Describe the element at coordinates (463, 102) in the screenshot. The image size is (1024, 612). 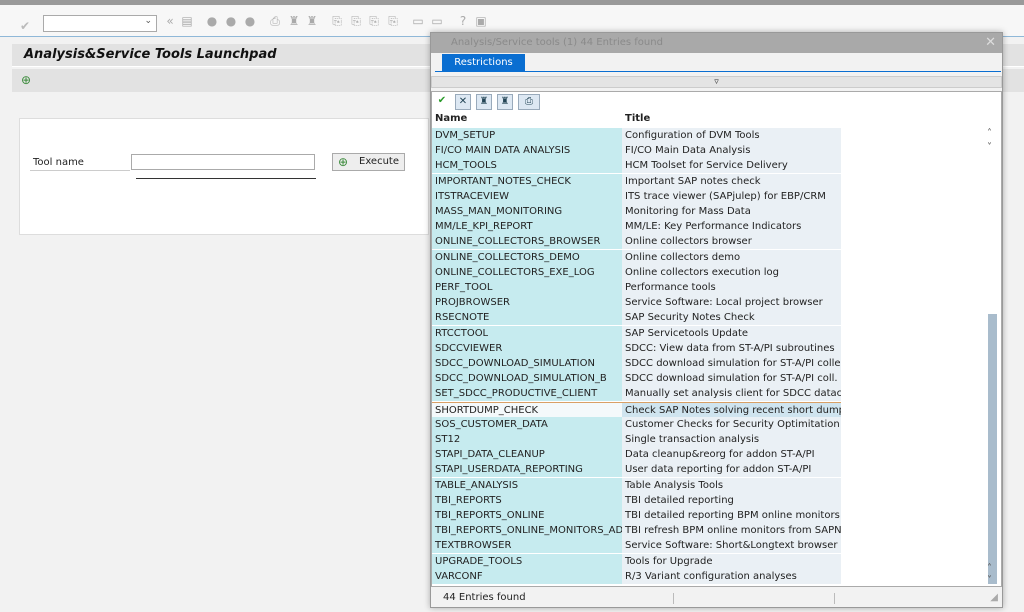
I see `cancel-icon: ✕` at that location.